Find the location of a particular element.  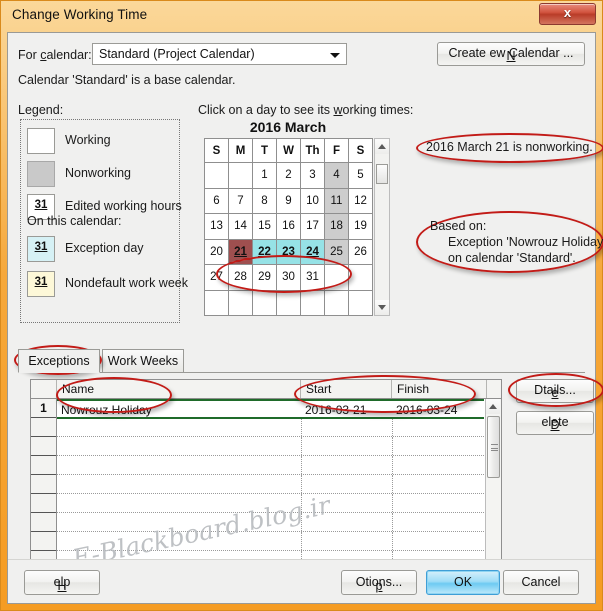

cell-start: 2016-03-21 is located at coordinates (335, 410).